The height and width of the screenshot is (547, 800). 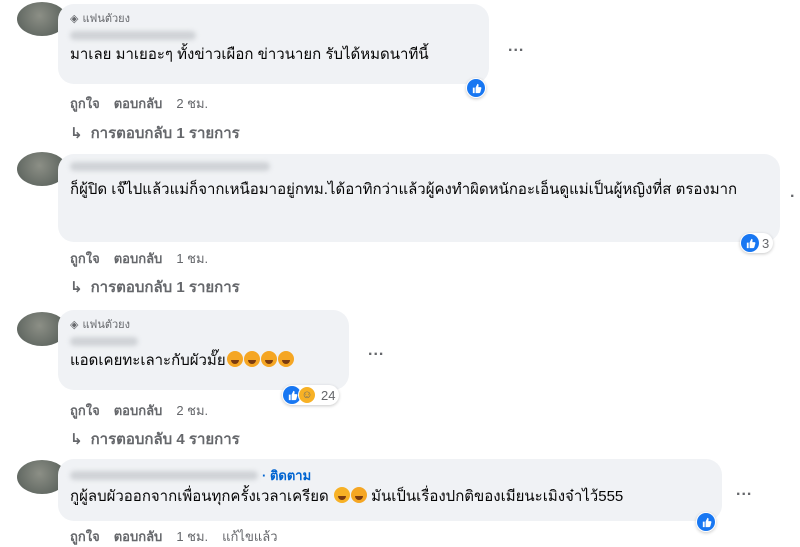 I want to click on laughing-emoji-icon, so click(x=341, y=495).